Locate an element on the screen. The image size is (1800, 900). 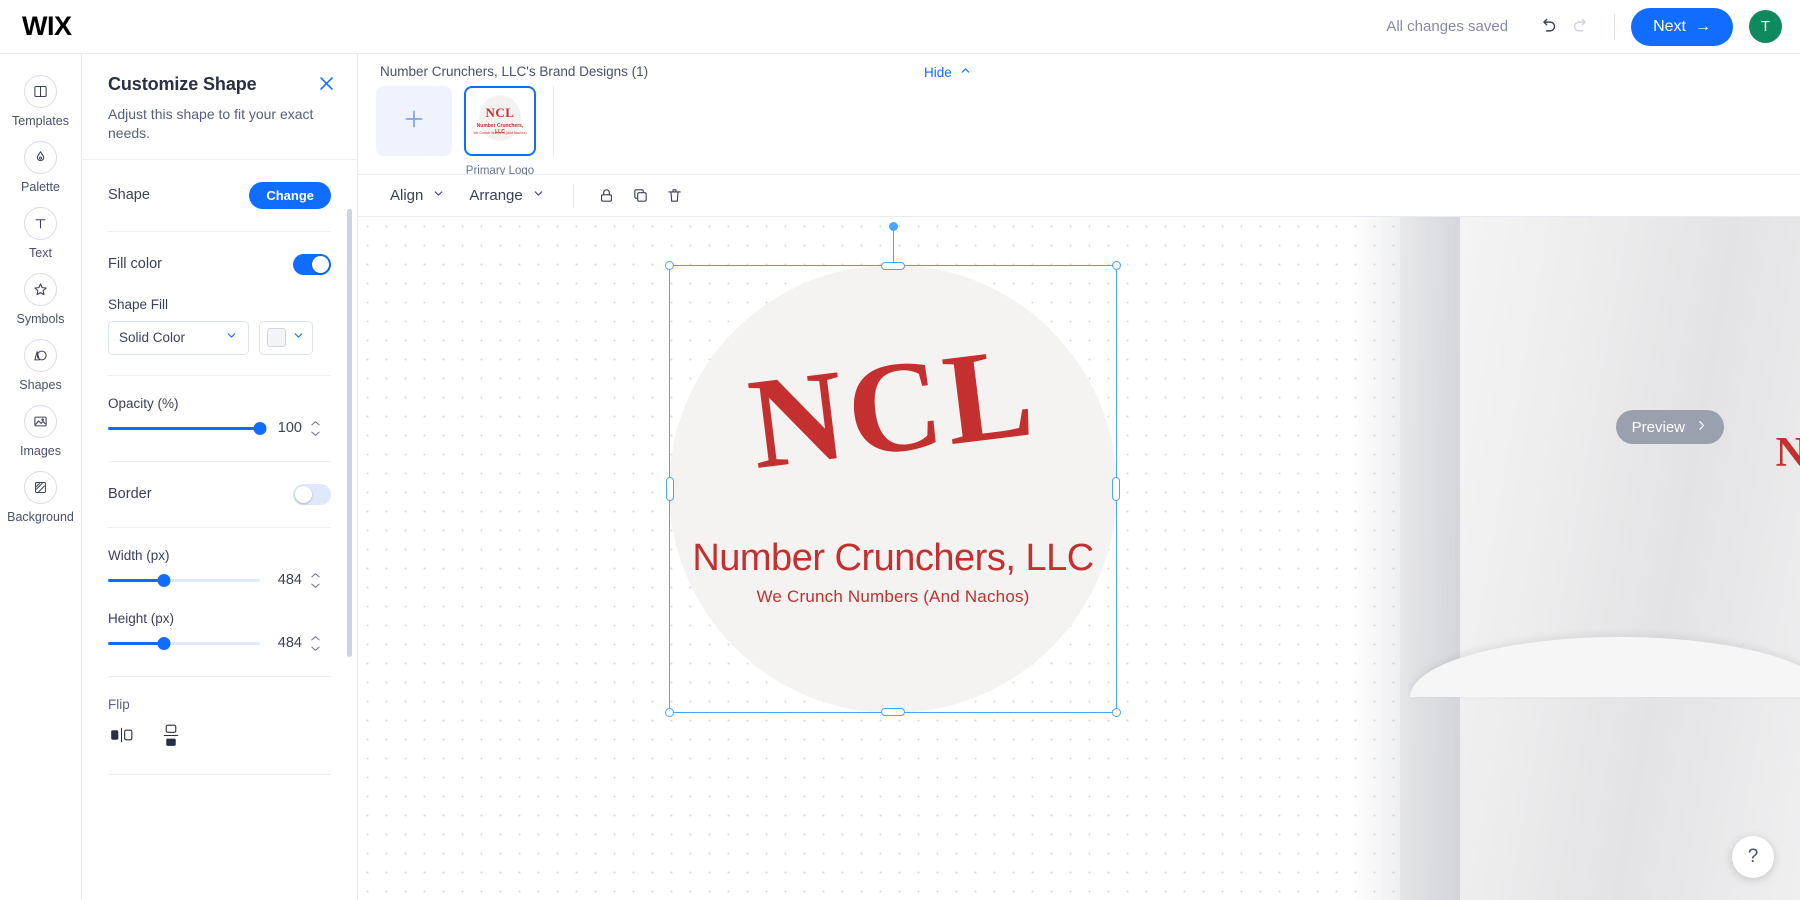
opacity-stepper is located at coordinates (315, 428).